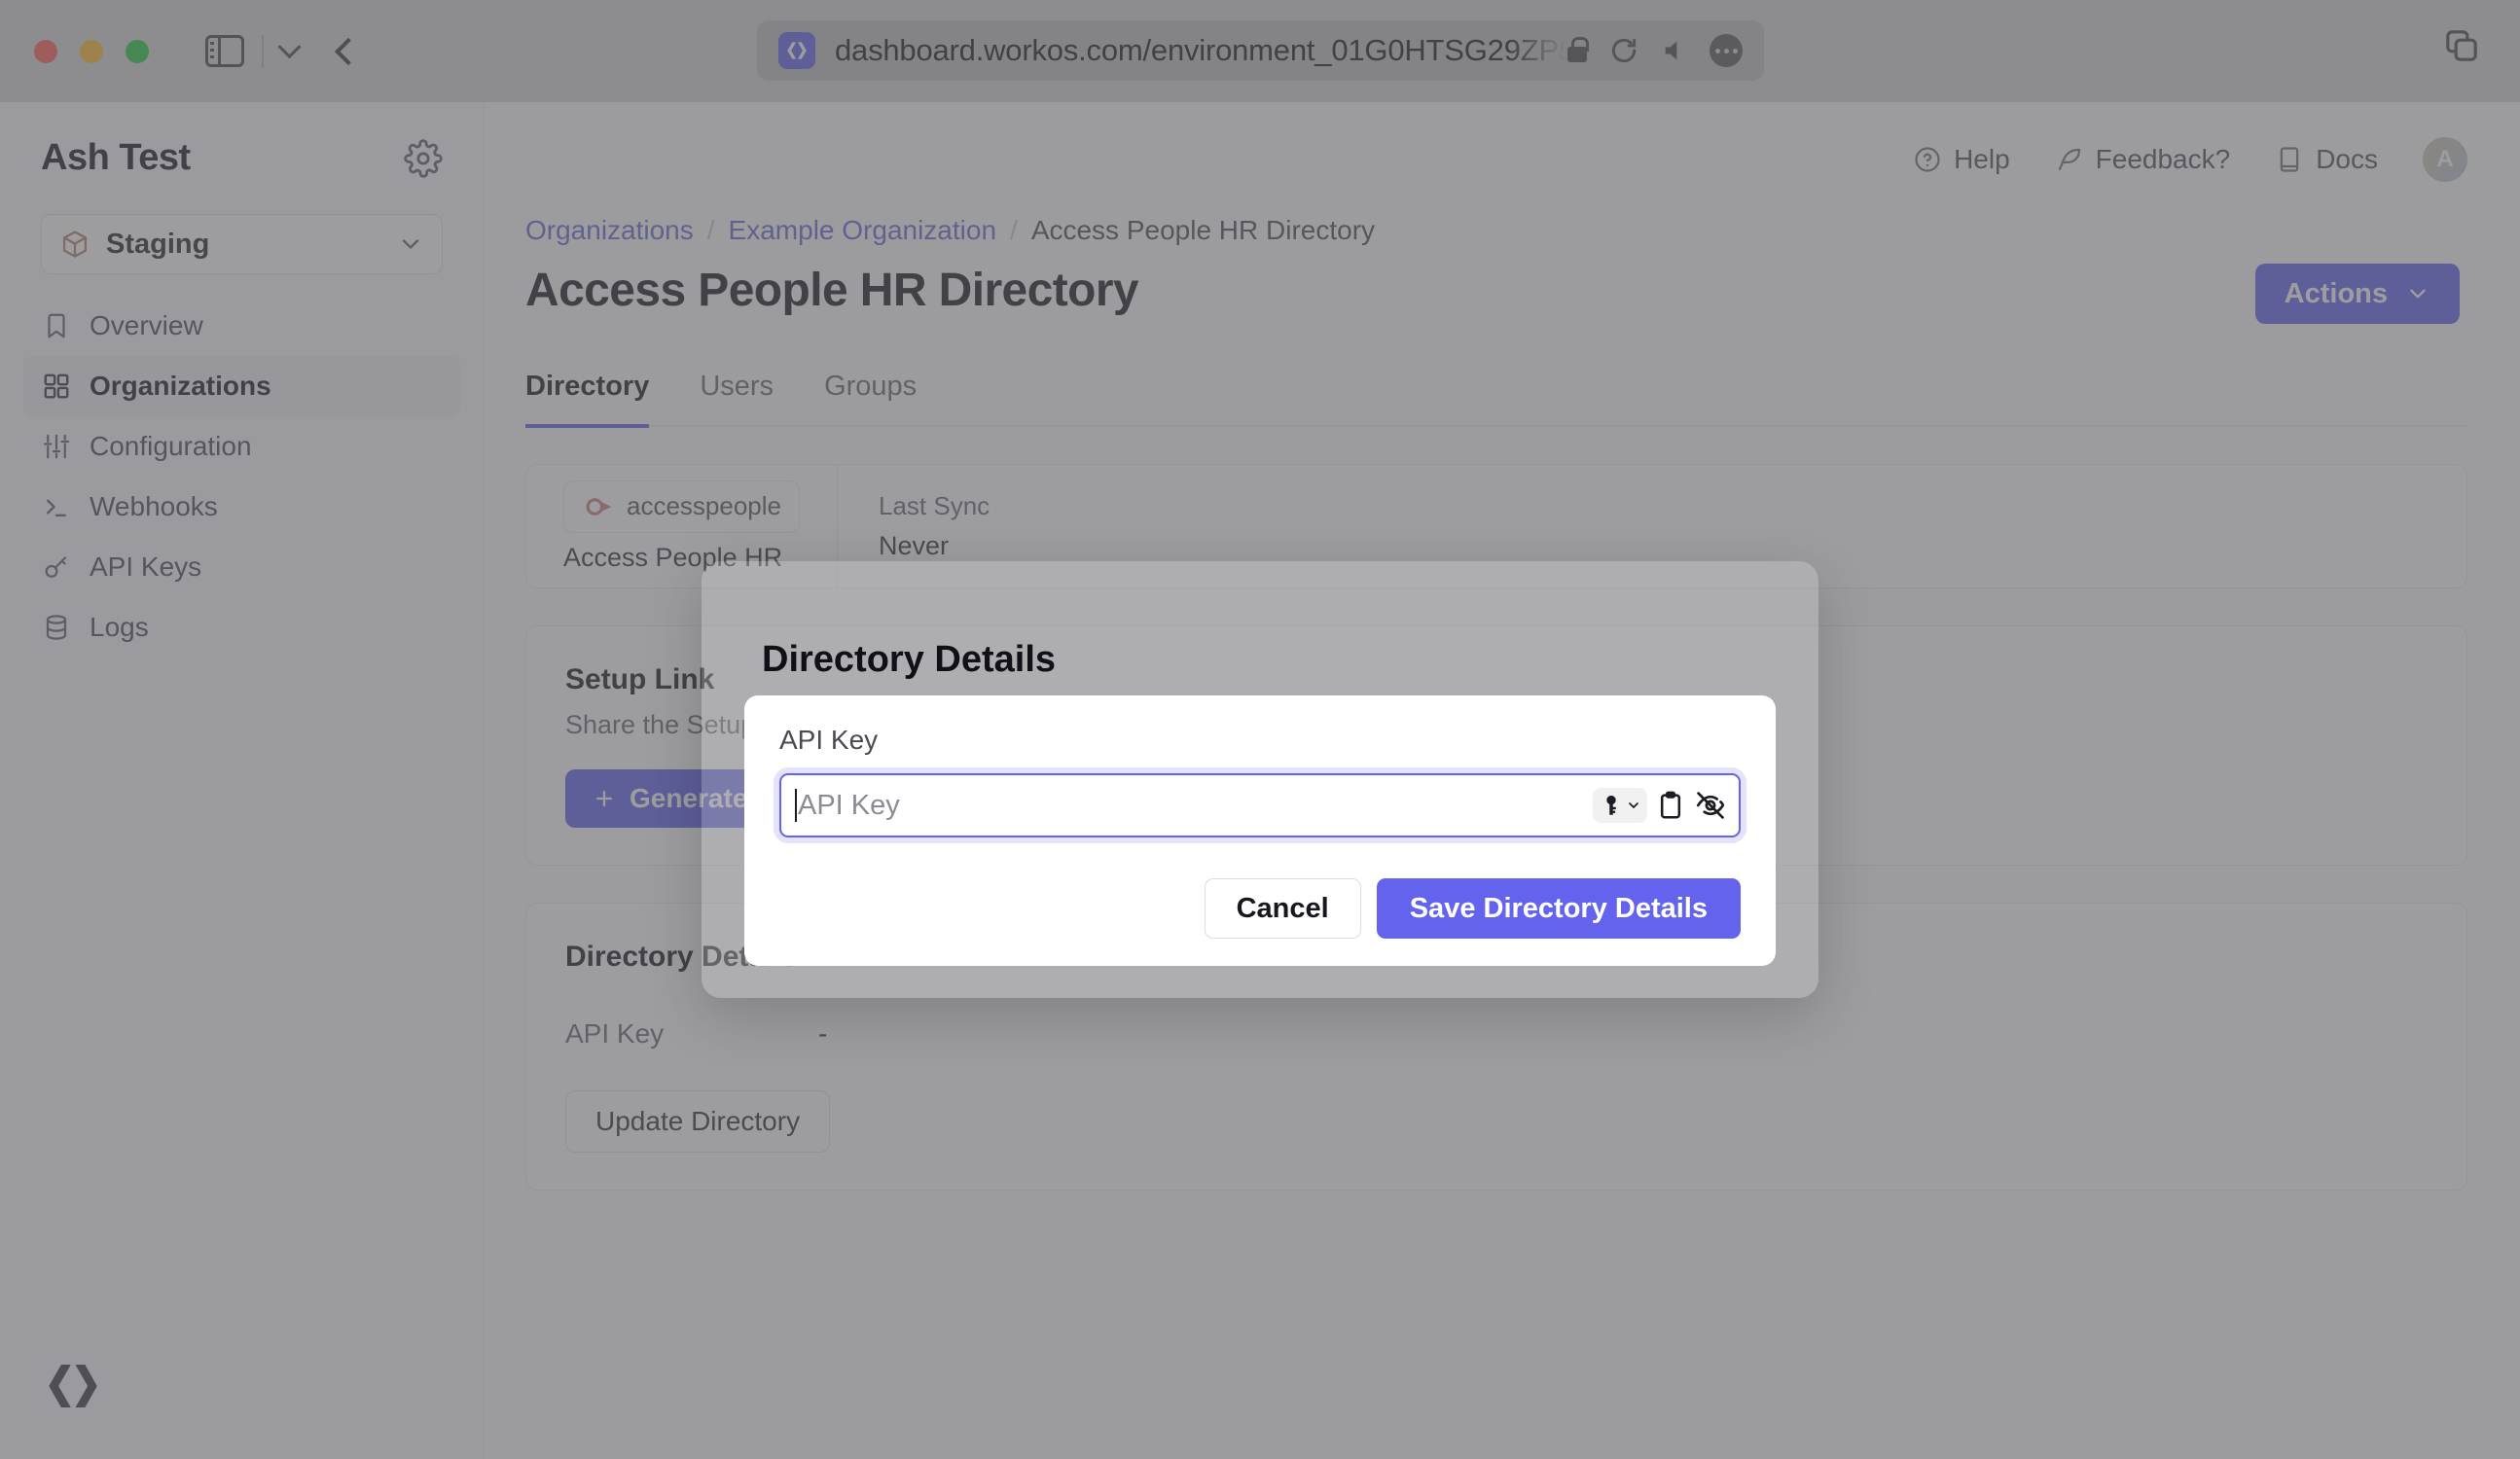 Image resolution: width=2520 pixels, height=1459 pixels. I want to click on password-manager-button, so click(1620, 805).